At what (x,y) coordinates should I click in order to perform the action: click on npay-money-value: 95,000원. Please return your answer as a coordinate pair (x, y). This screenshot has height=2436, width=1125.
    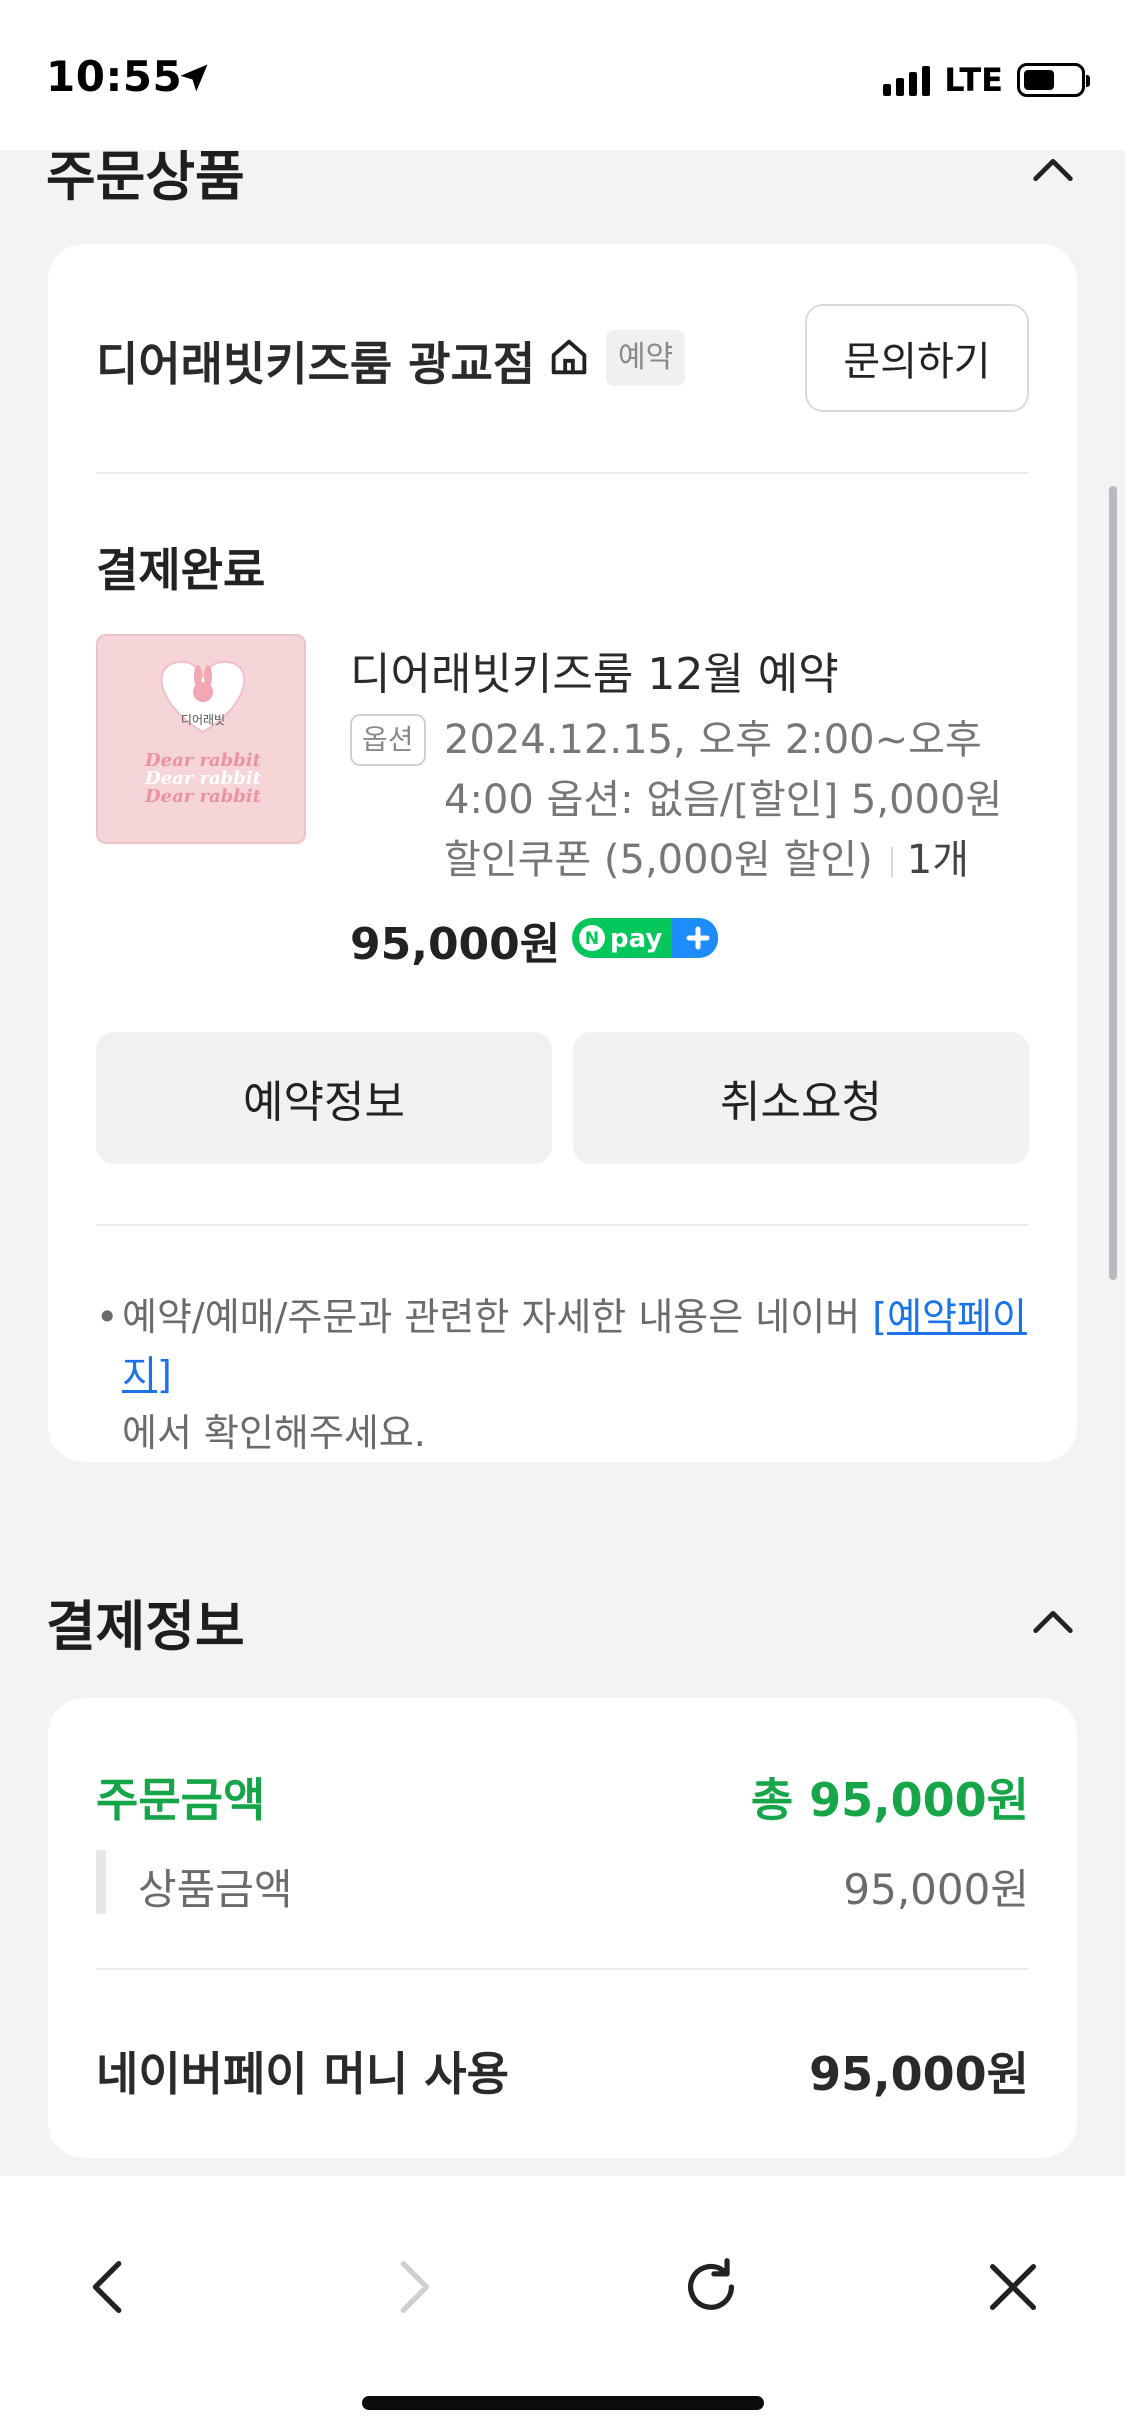
    Looking at the image, I should click on (919, 2074).